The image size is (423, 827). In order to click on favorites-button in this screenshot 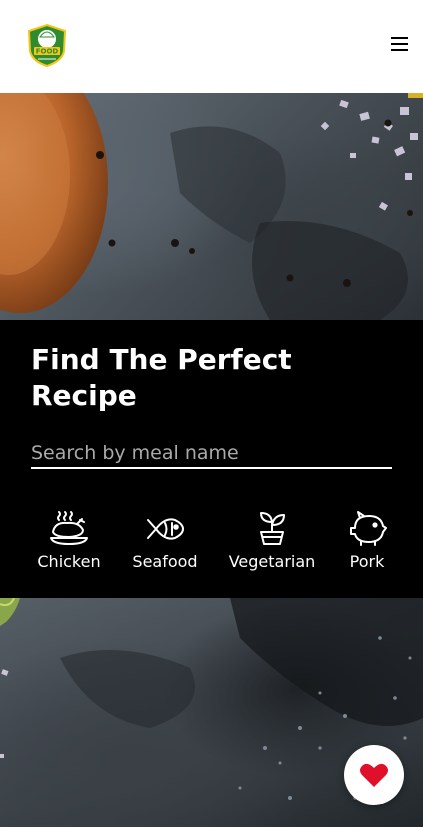, I will do `click(374, 775)`.